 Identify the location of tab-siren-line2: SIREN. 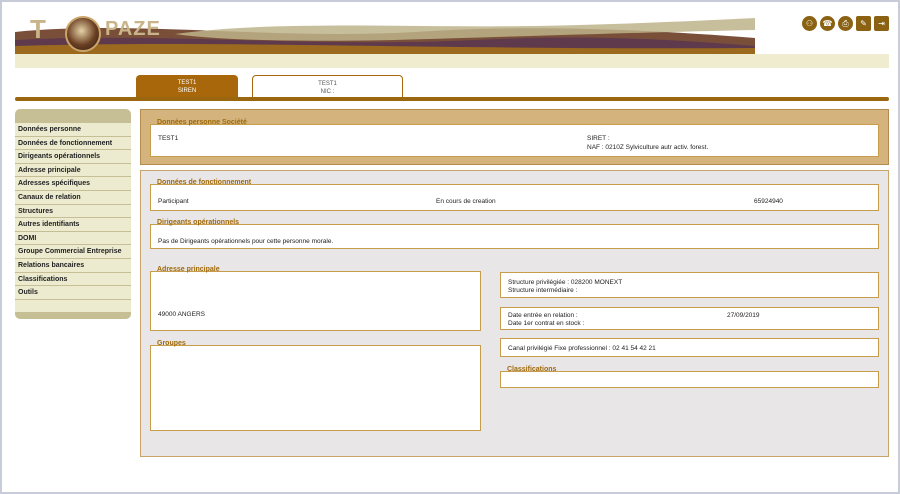
(187, 91).